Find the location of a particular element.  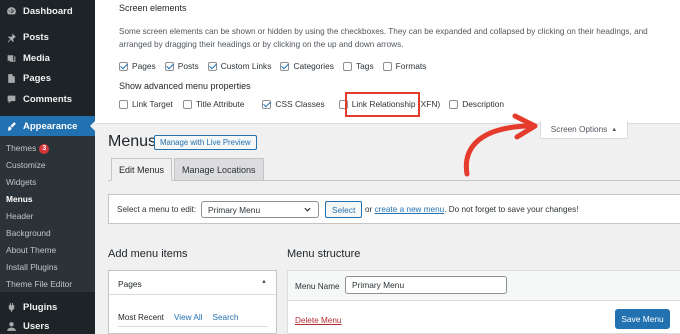

sidebar-item-dashboard: Dashboard is located at coordinates (47, 11).